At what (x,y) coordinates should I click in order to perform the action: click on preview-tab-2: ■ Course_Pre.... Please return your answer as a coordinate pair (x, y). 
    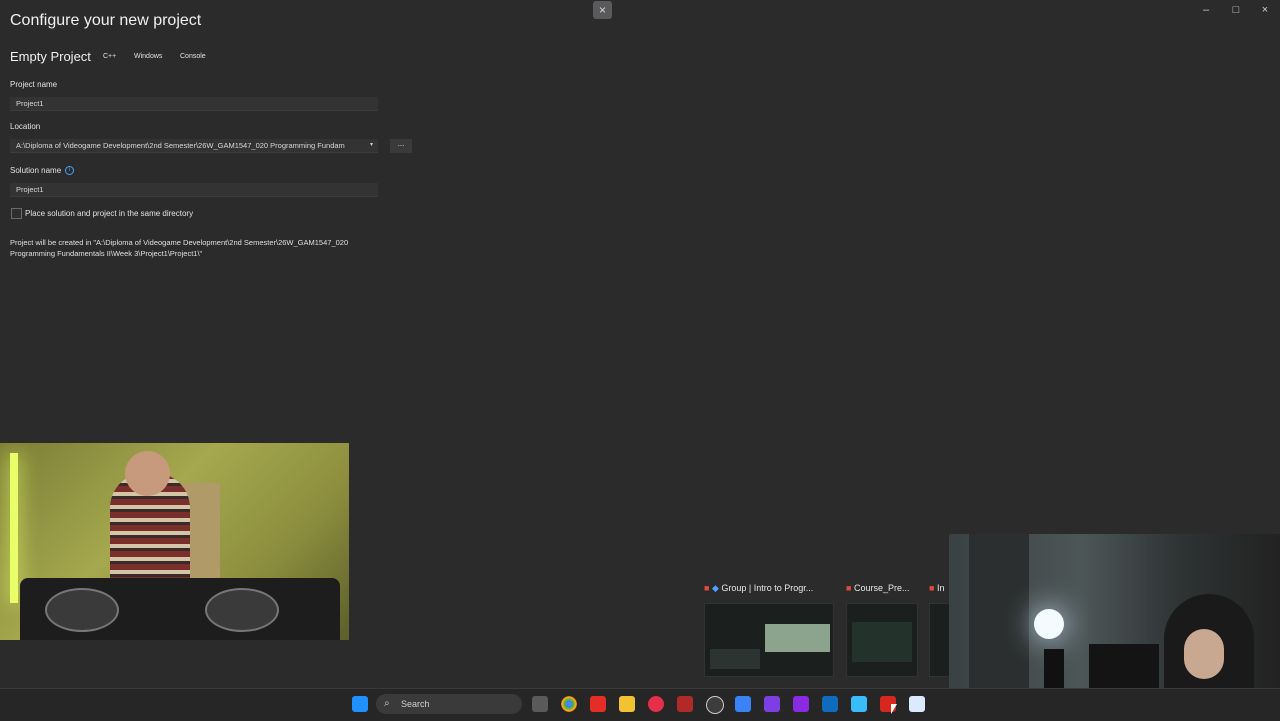
    Looking at the image, I should click on (877, 591).